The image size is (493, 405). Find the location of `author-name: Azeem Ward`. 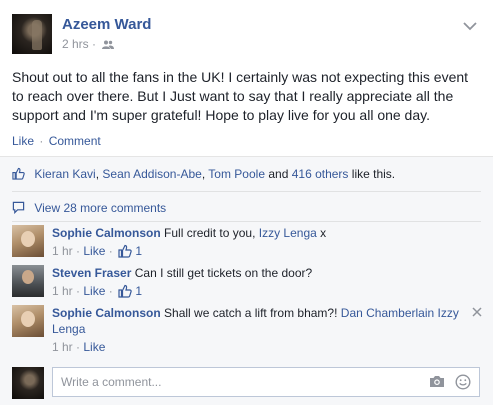

author-name: Azeem Ward is located at coordinates (106, 24).